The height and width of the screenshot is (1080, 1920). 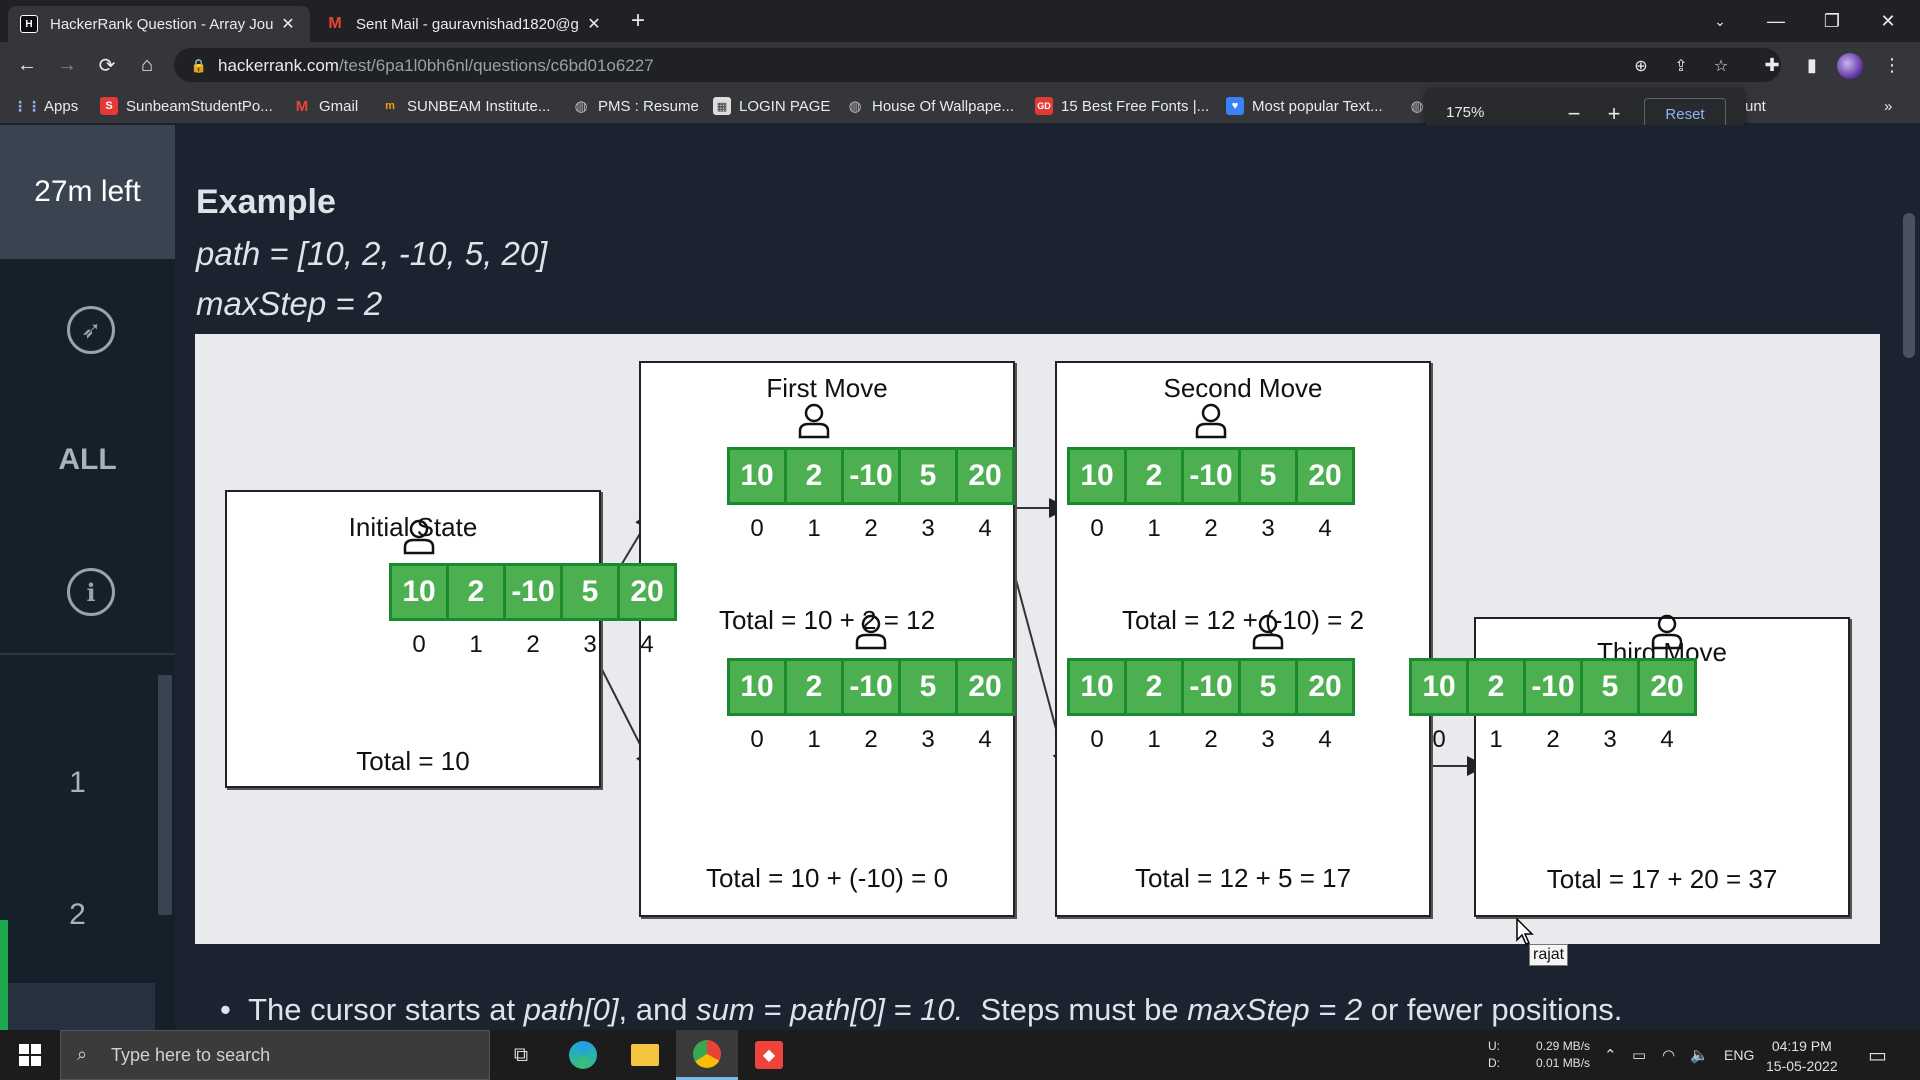 I want to click on notifications-icon: ▭, so click(x=1877, y=1055).